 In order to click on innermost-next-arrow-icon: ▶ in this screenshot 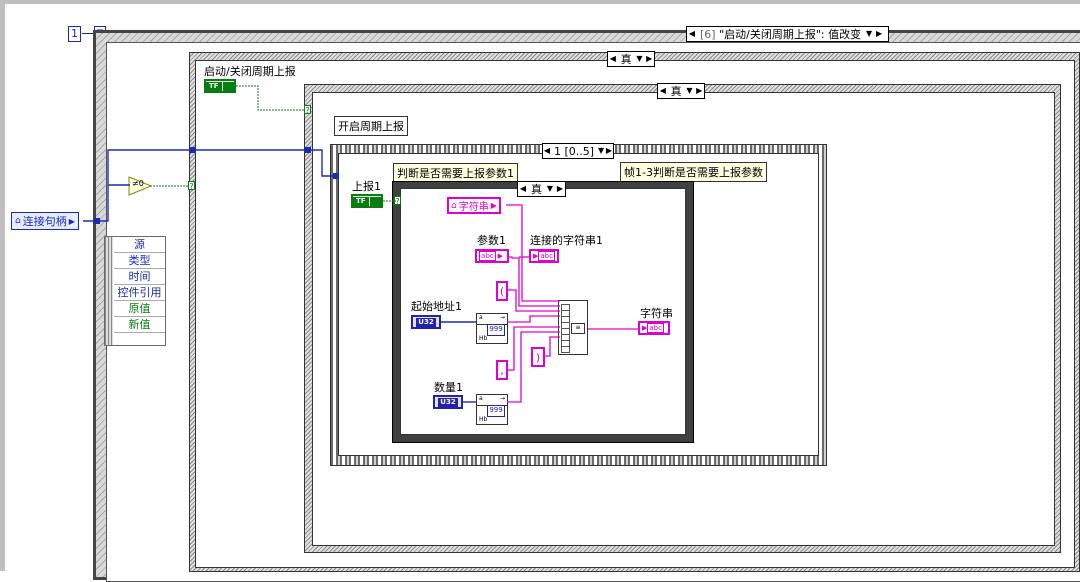, I will do `click(560, 189)`.